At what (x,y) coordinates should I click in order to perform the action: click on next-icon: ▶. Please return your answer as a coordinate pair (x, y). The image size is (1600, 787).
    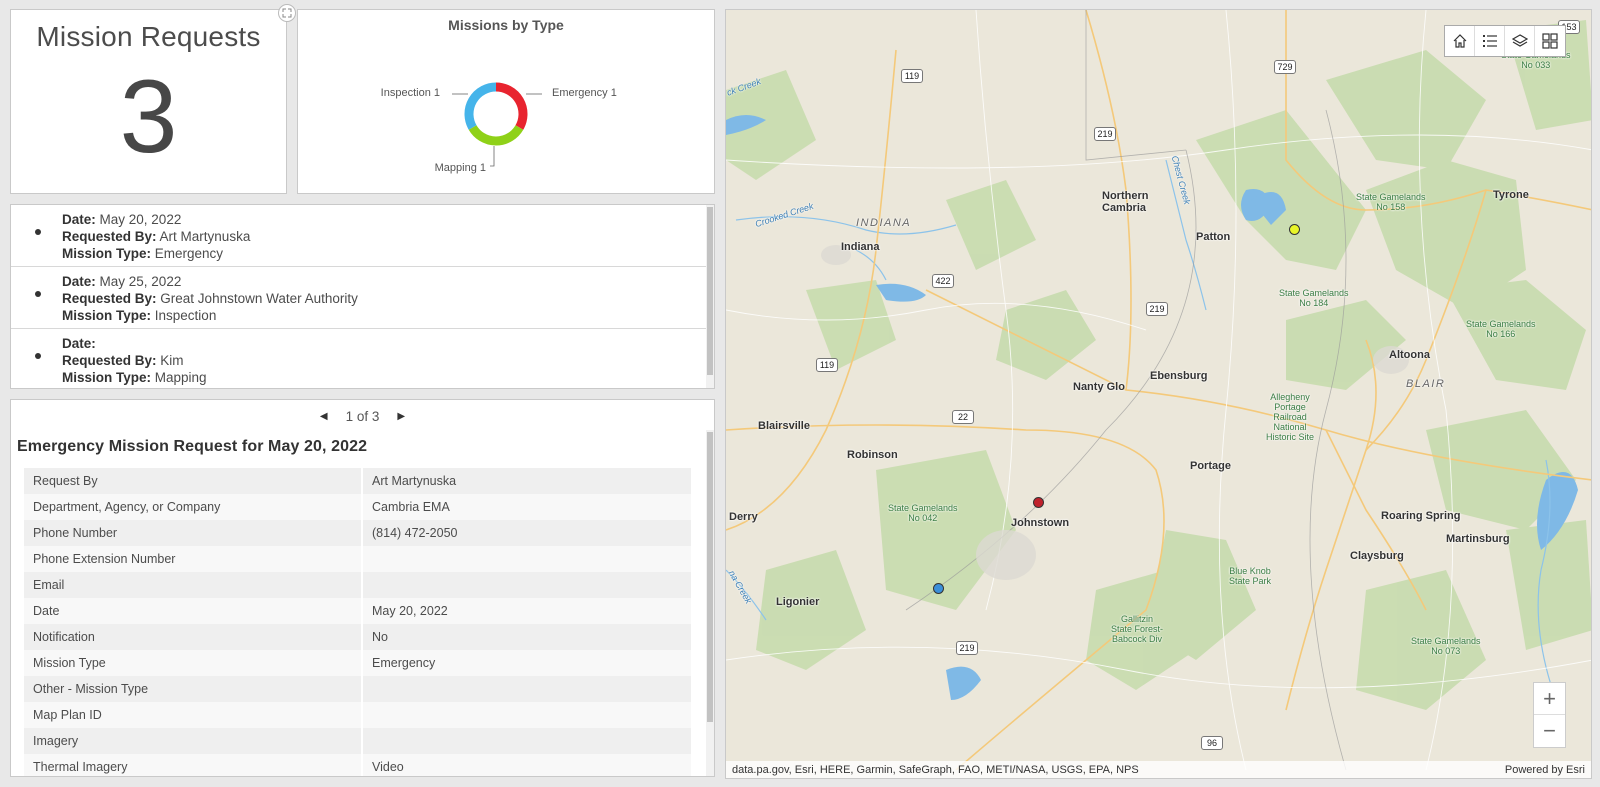
    Looking at the image, I should click on (401, 416).